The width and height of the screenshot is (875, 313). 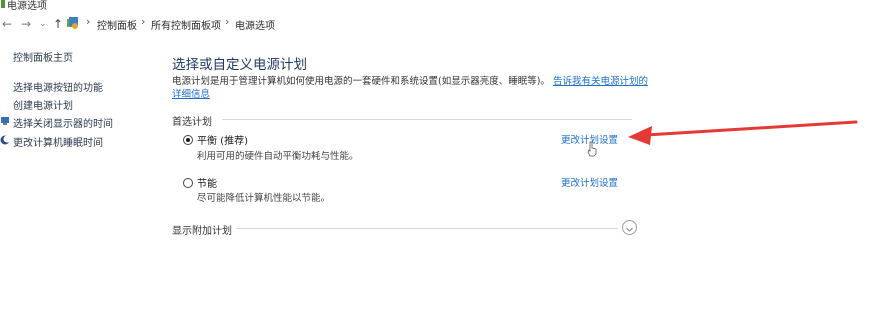 What do you see at coordinates (58, 141) in the screenshot?
I see `sidebar-item-sleep-time: 更改计算机睡眠时间` at bounding box center [58, 141].